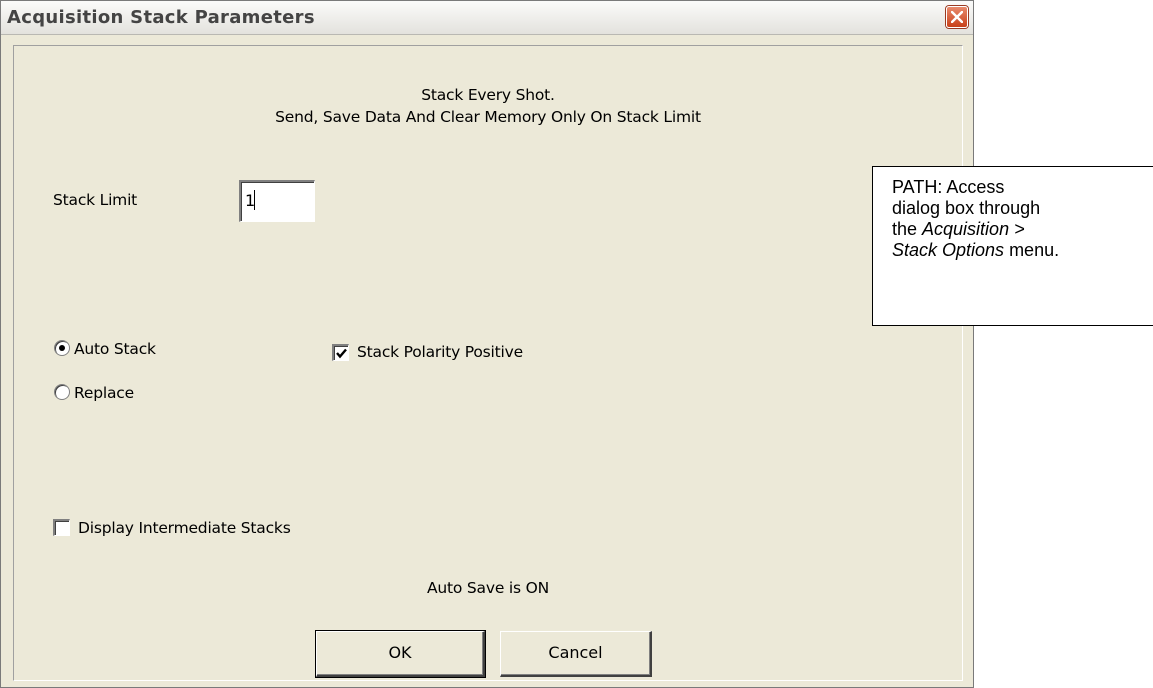  I want to click on callout-line-3: the Acquisition >, so click(1022, 229).